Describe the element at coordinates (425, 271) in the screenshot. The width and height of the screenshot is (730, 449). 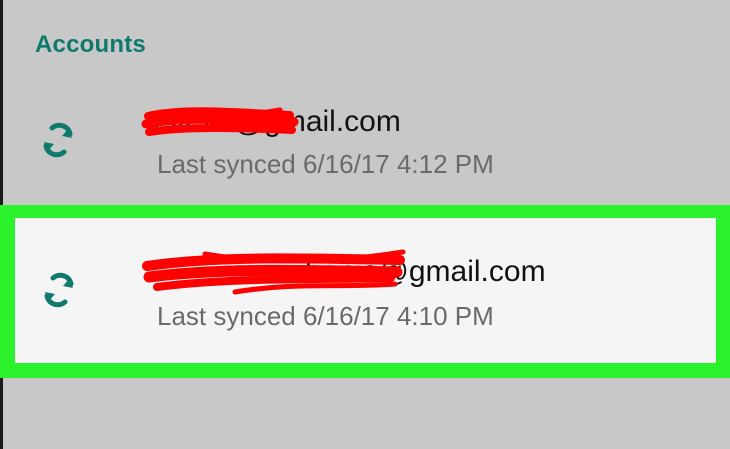
I see `account-email: hanie@gmail.com` at that location.